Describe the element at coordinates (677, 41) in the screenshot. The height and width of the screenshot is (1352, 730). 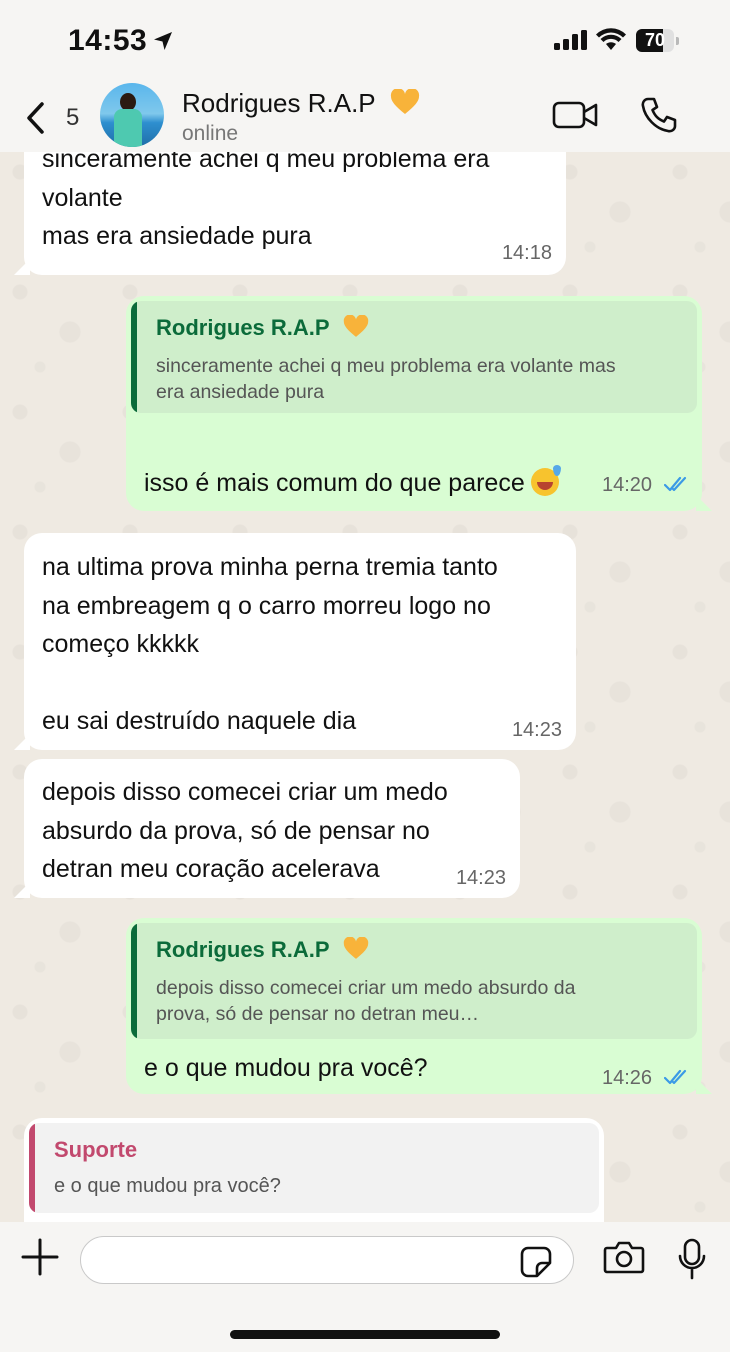
I see `battery-cap` at that location.